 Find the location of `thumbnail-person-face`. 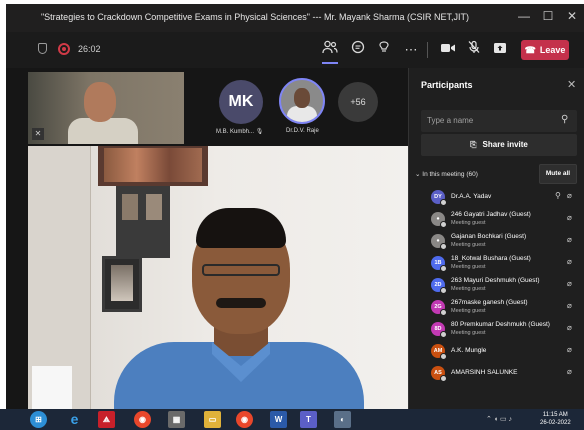

thumbnail-person-face is located at coordinates (100, 102).